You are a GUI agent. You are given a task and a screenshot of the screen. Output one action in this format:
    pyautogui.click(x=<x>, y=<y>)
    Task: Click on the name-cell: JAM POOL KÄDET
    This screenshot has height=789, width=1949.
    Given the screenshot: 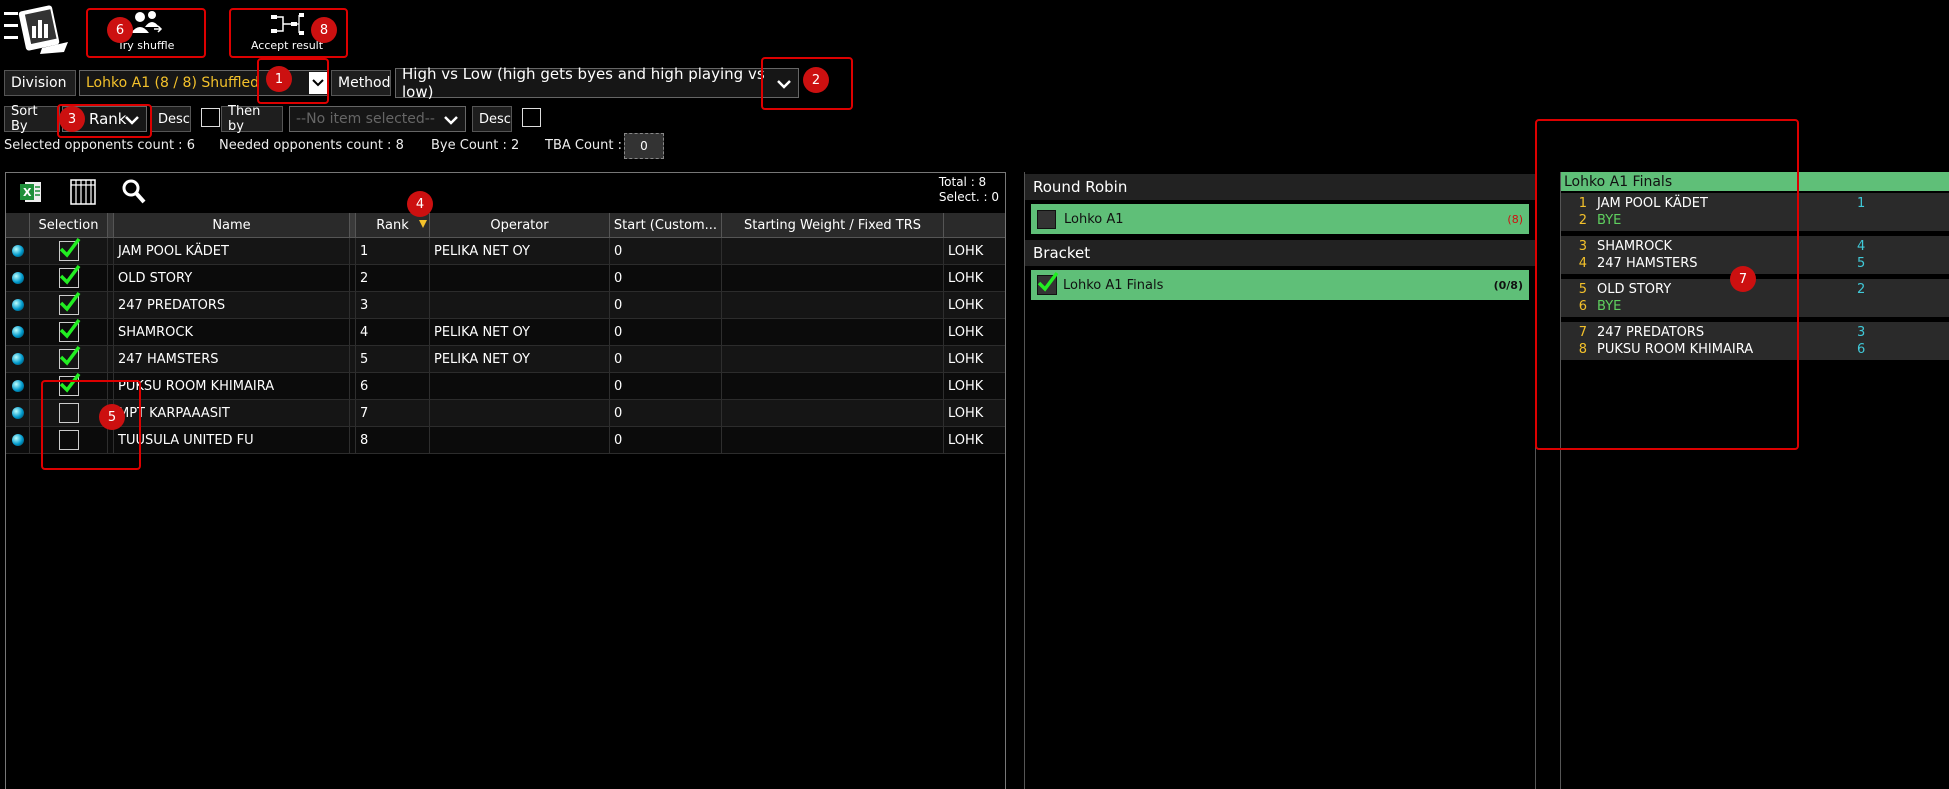 What is the action you would take?
    pyautogui.click(x=232, y=251)
    